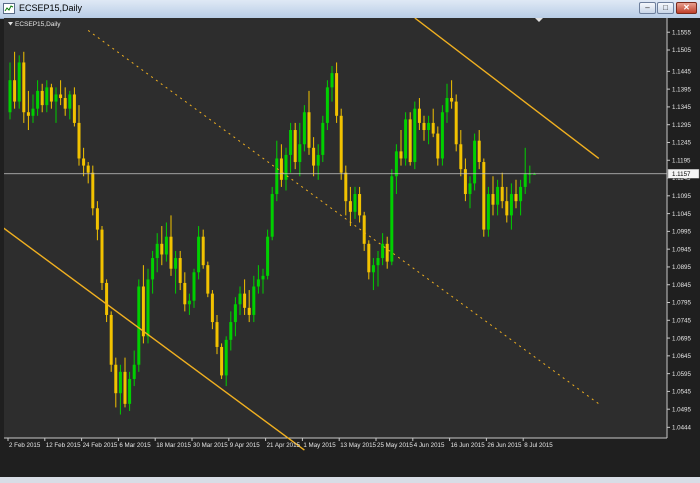 This screenshot has height=483, width=700. What do you see at coordinates (681, 303) in the screenshot?
I see `price-tick-label: 1.0795` at bounding box center [681, 303].